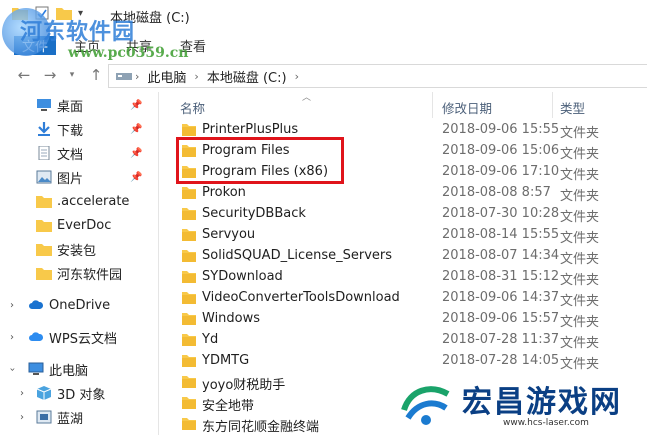 Image resolution: width=647 pixels, height=435 pixels. I want to click on up-arrow-icon: ↑, so click(96, 75).